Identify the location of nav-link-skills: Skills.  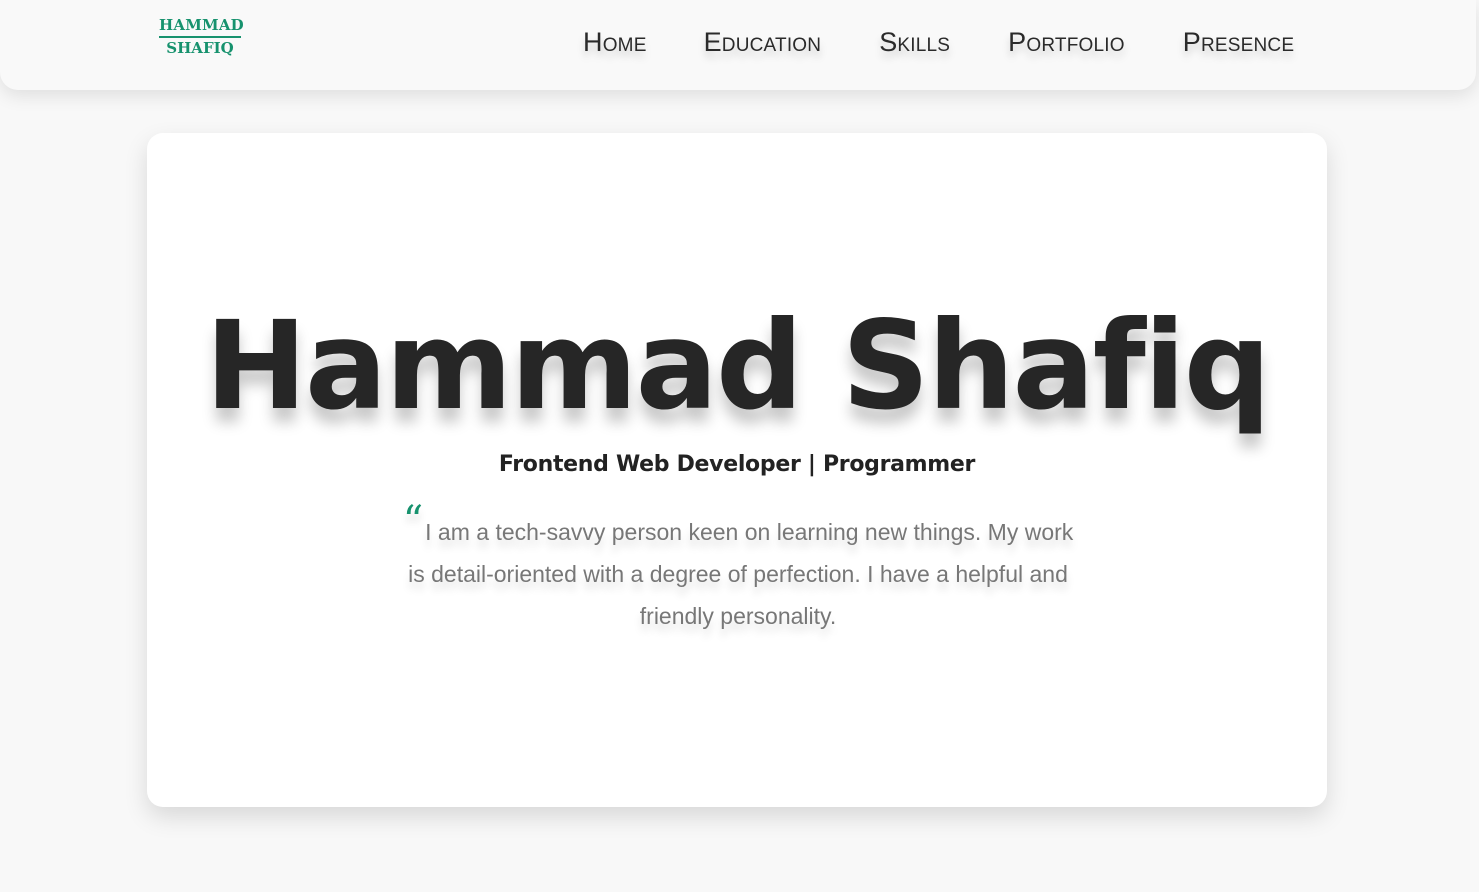
(914, 42).